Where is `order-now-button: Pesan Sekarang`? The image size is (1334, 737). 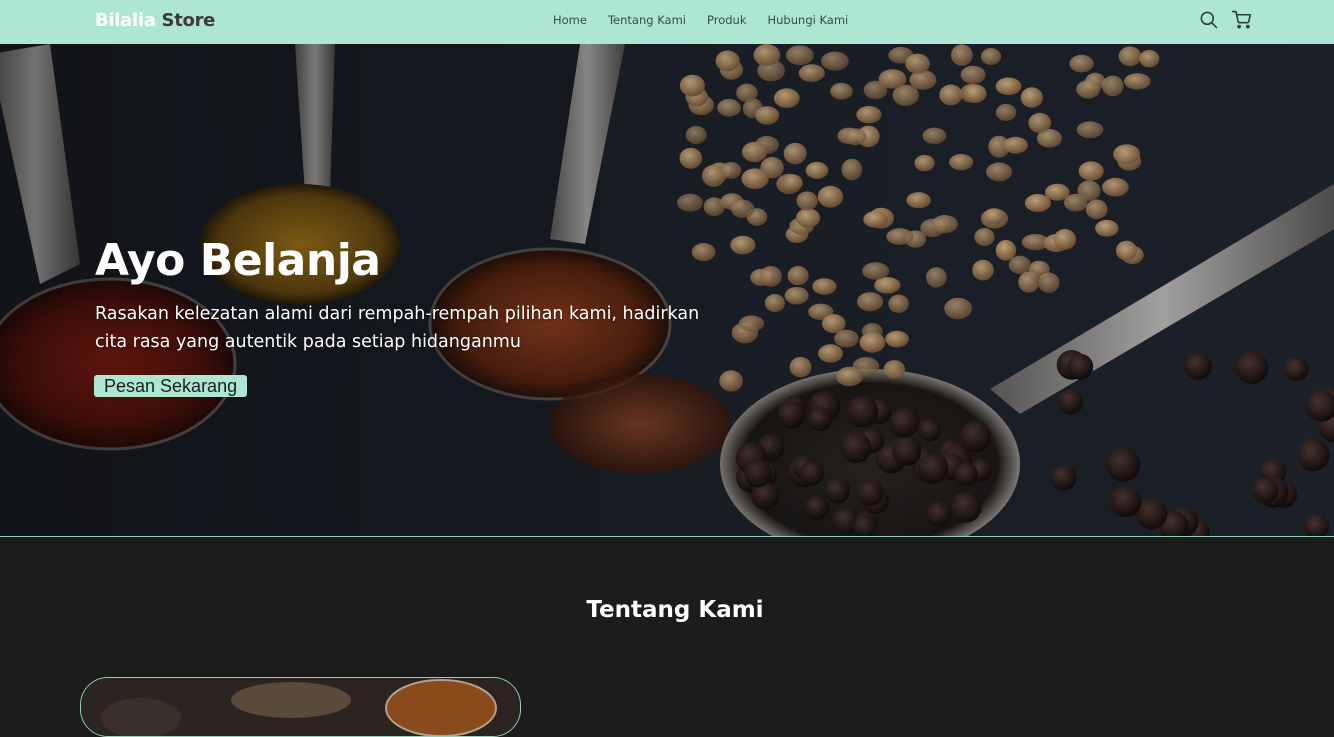
order-now-button: Pesan Sekarang is located at coordinates (171, 386).